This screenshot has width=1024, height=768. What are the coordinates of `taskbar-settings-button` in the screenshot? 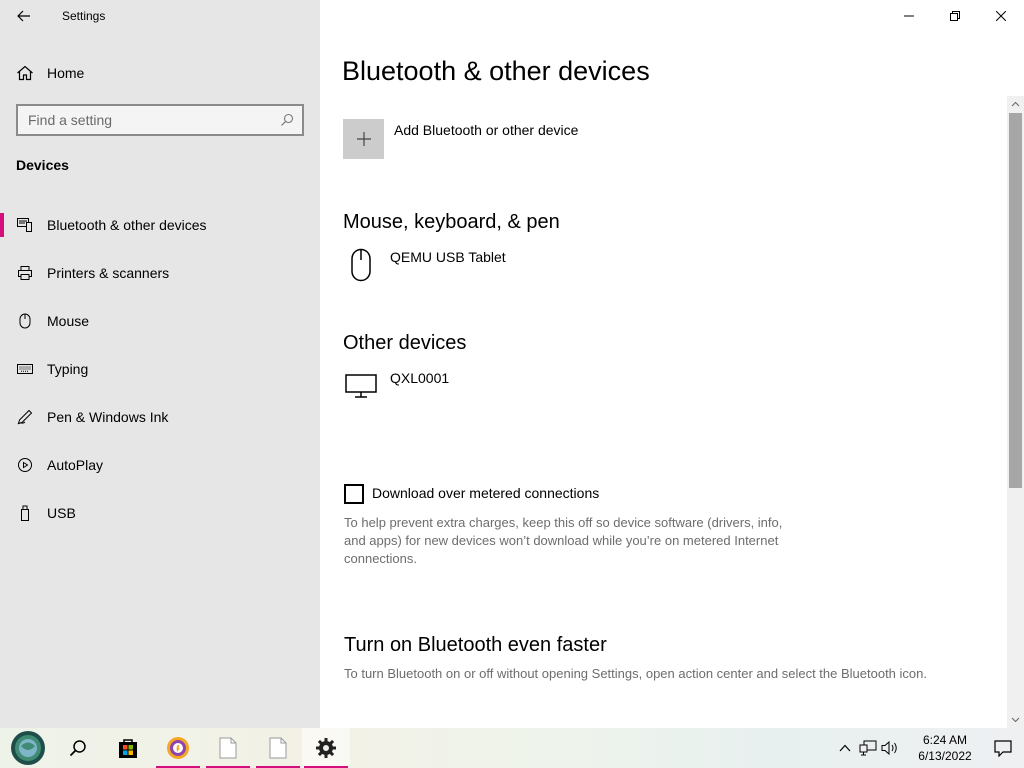 It's located at (326, 748).